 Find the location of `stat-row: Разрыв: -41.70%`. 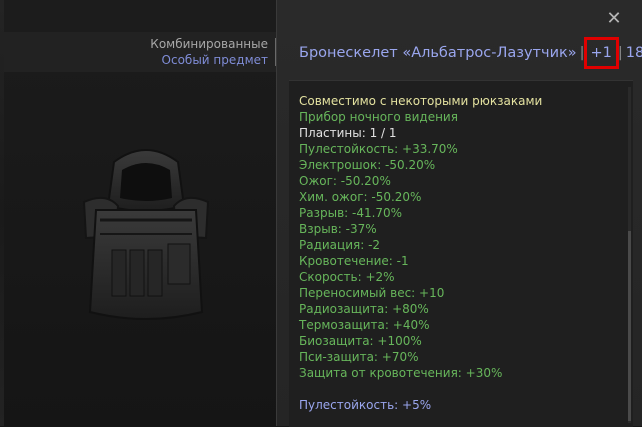

stat-row: Разрыв: -41.70% is located at coordinates (351, 213).